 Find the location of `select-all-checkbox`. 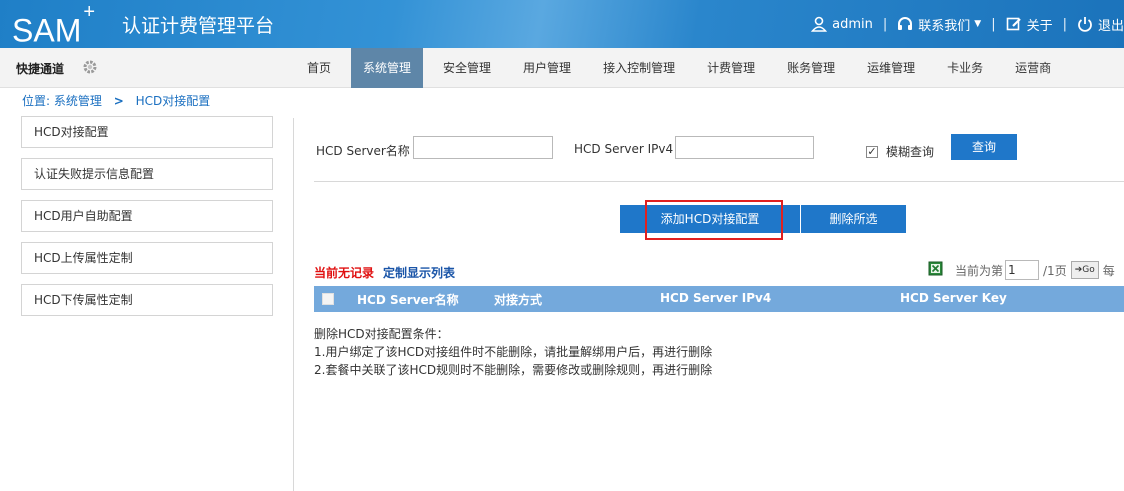

select-all-checkbox is located at coordinates (328, 299).